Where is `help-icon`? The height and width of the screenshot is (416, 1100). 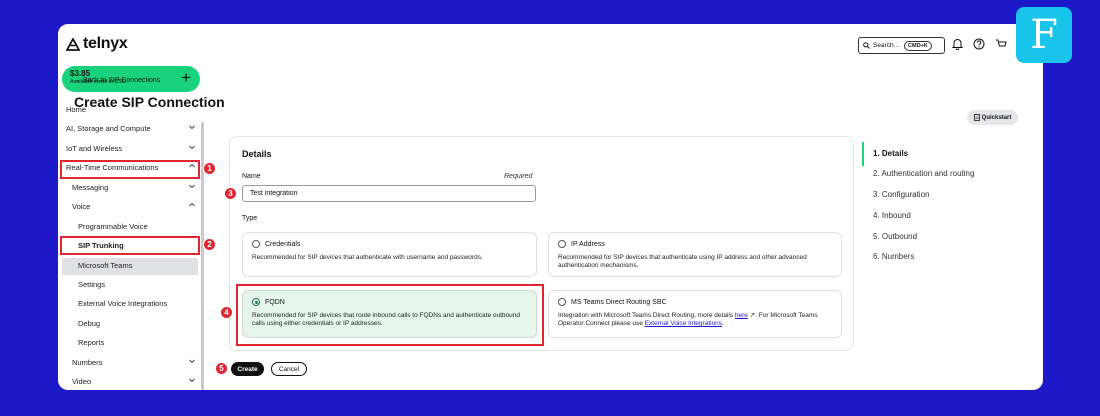 help-icon is located at coordinates (979, 44).